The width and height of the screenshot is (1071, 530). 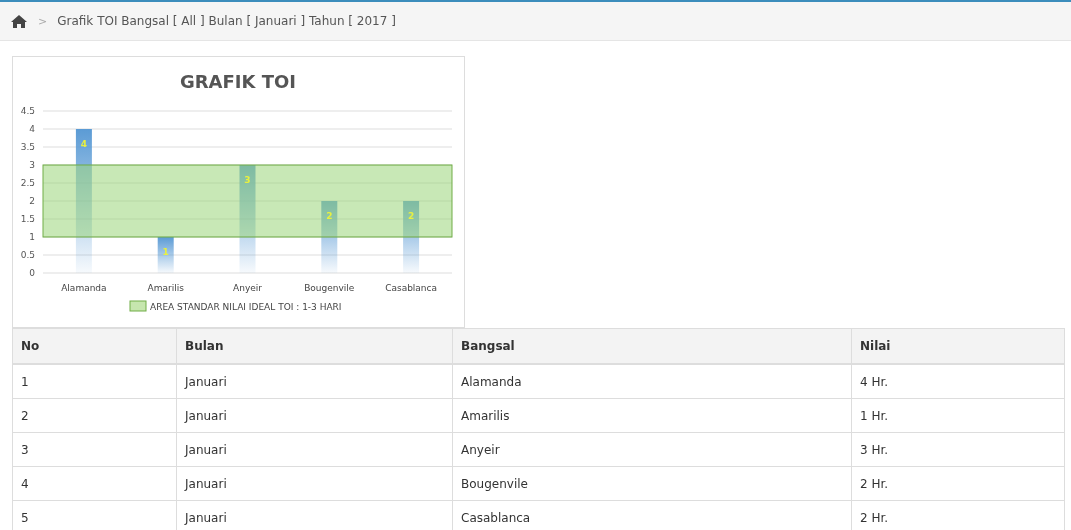 What do you see at coordinates (652, 381) in the screenshot?
I see `table-cell: Alamanda` at bounding box center [652, 381].